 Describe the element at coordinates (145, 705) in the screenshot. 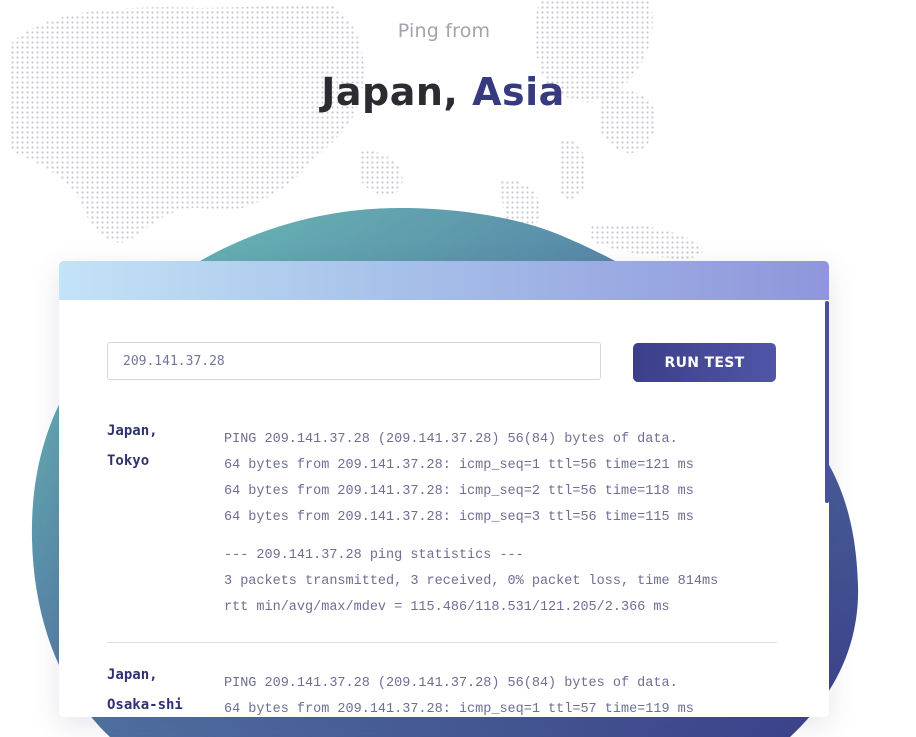

I see `result-location-city: Osaka-shi` at that location.